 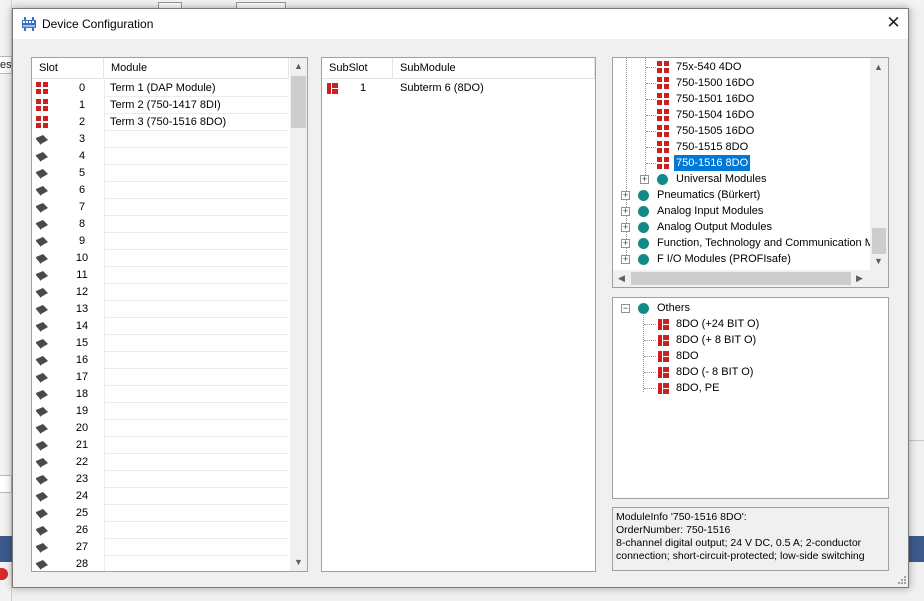 I want to click on tree-node: 8DO, PE, so click(x=748, y=388).